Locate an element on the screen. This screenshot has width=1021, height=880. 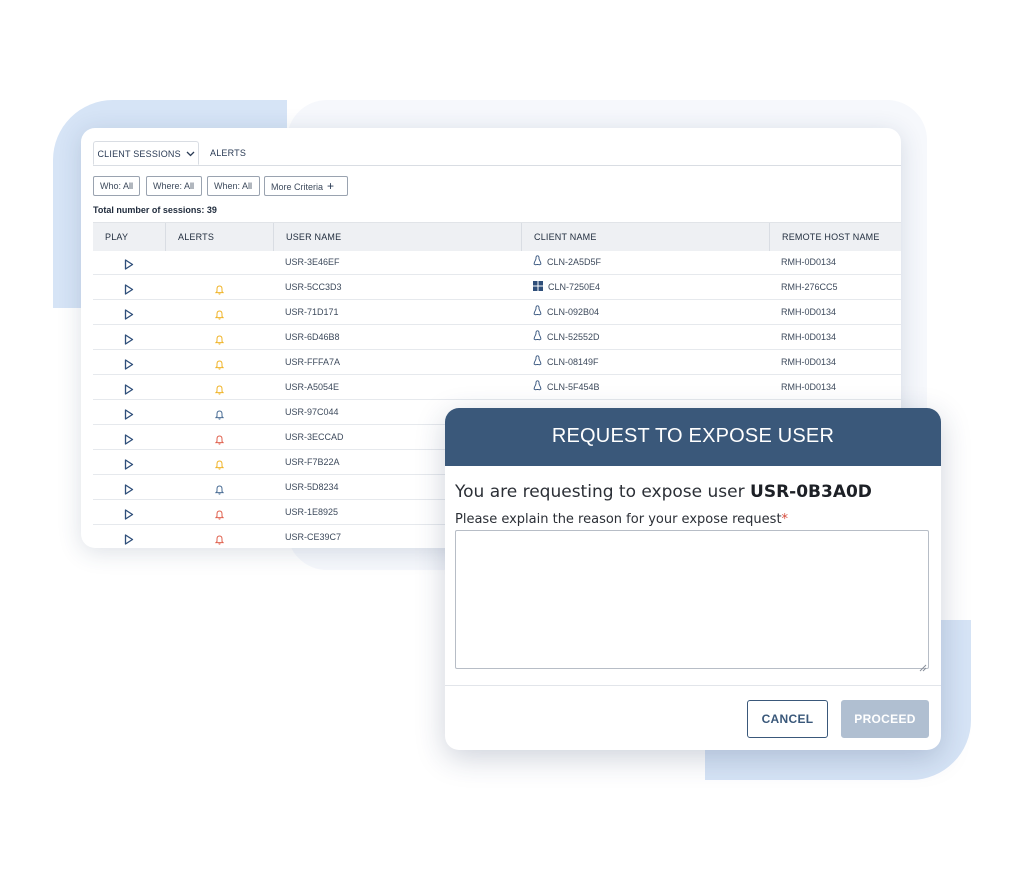
resize-handle-icon is located at coordinates (923, 668).